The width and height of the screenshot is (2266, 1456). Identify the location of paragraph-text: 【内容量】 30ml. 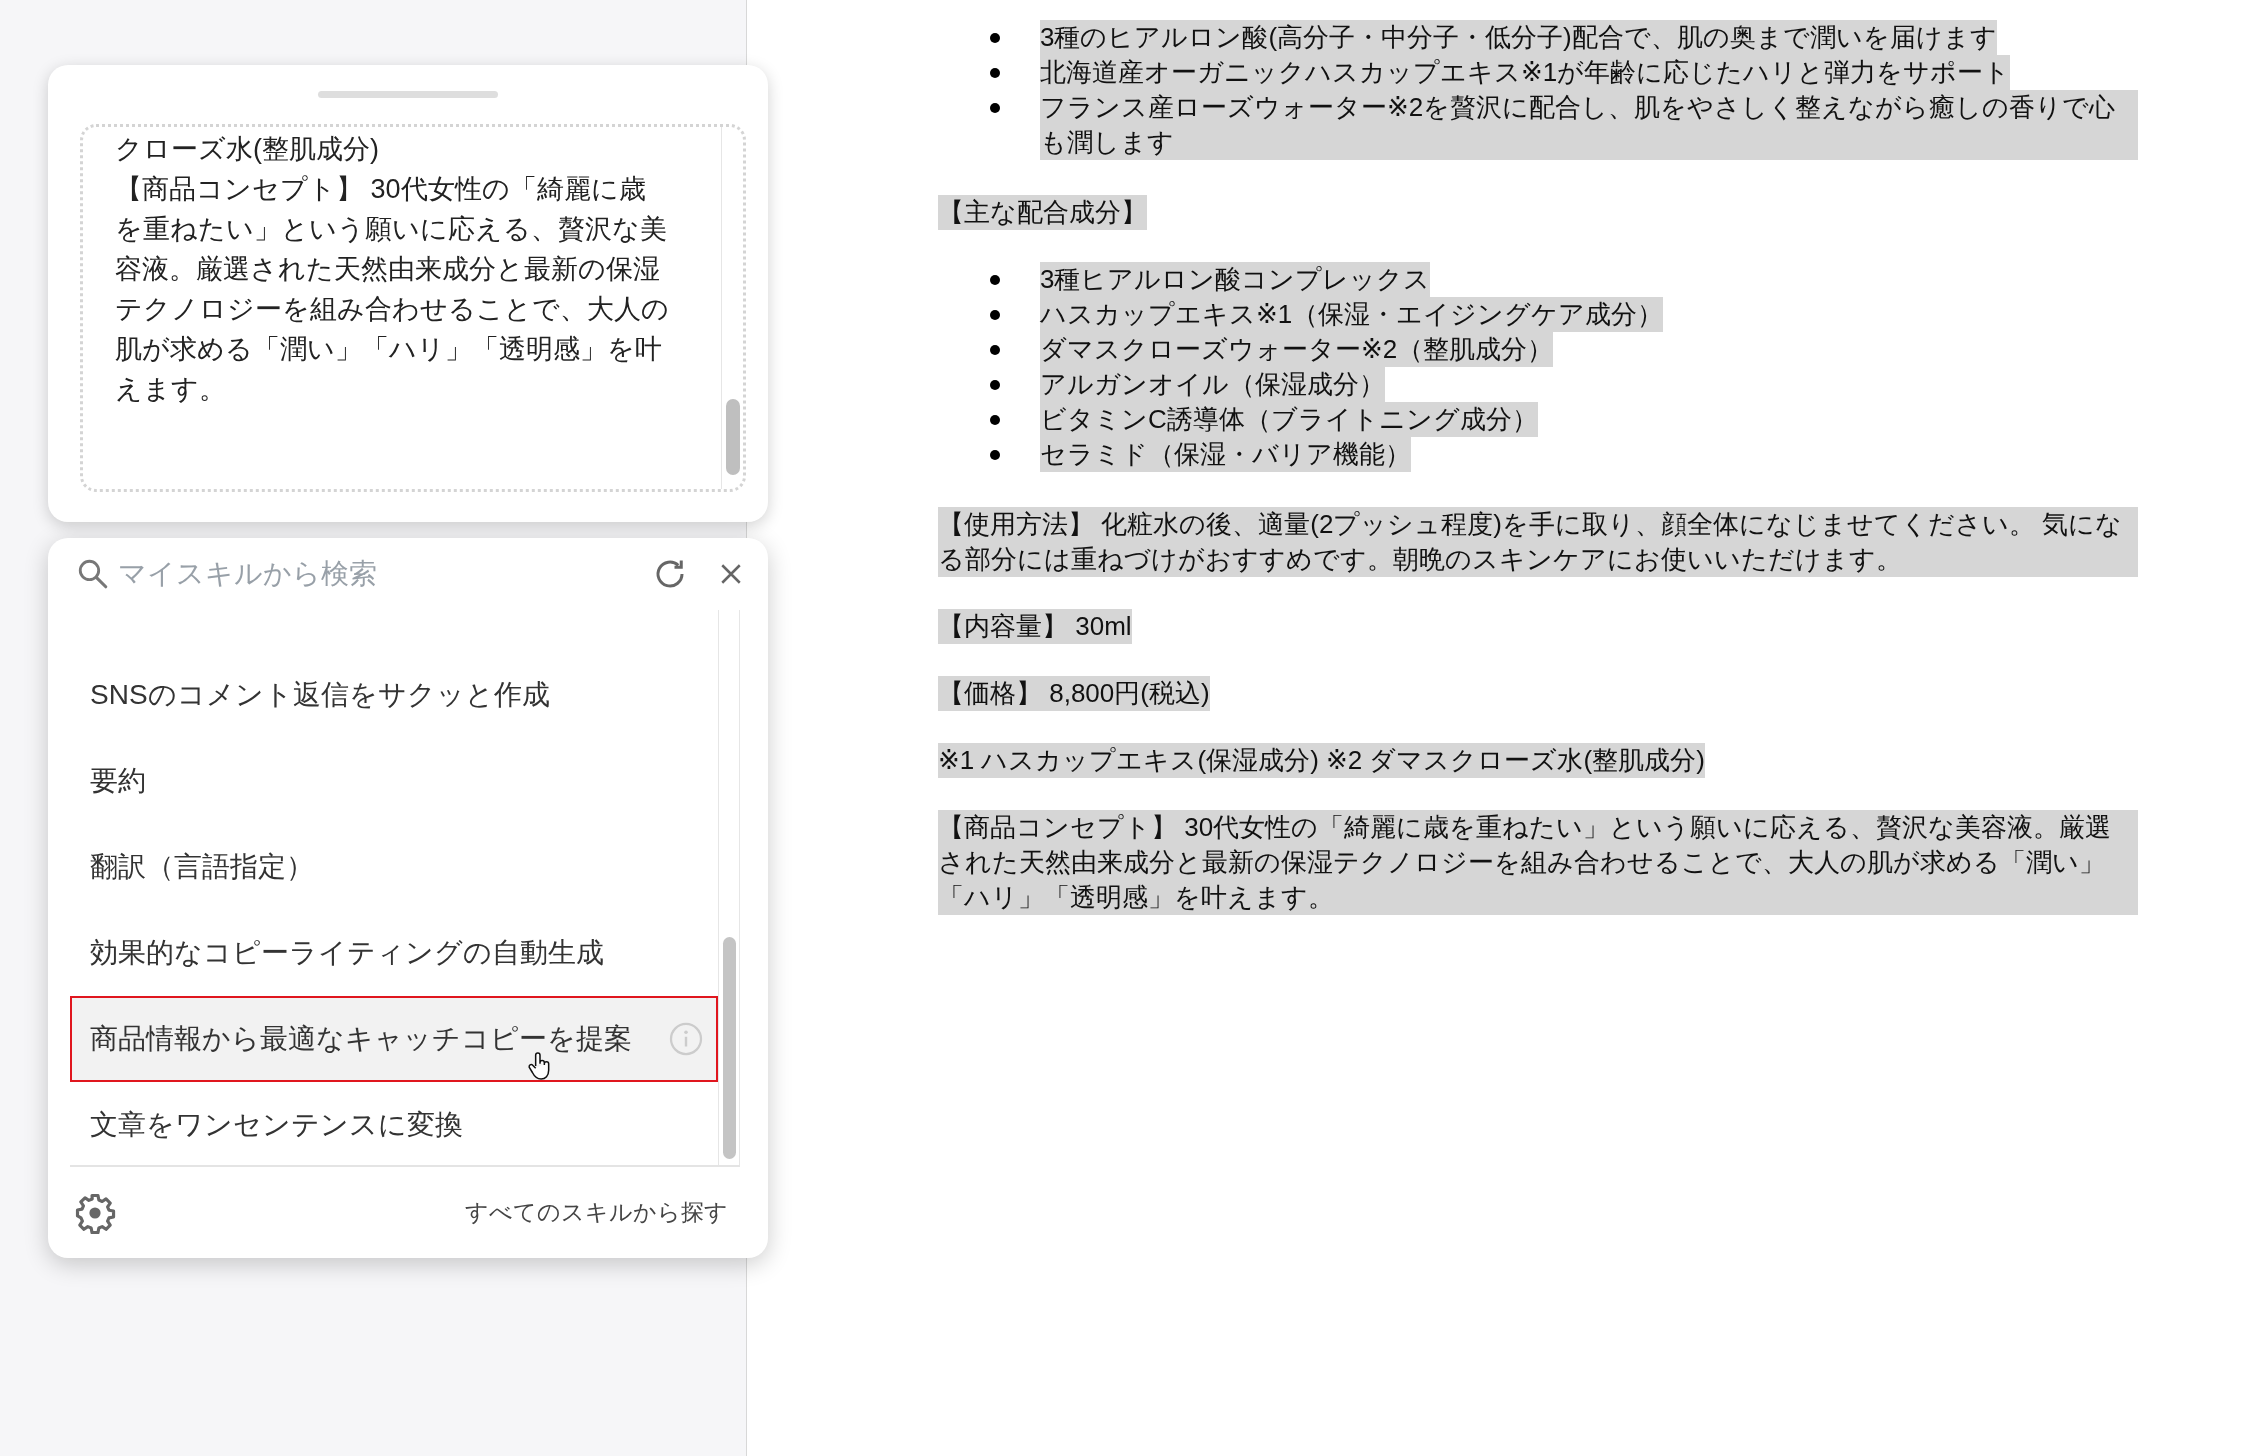
(1035, 626).